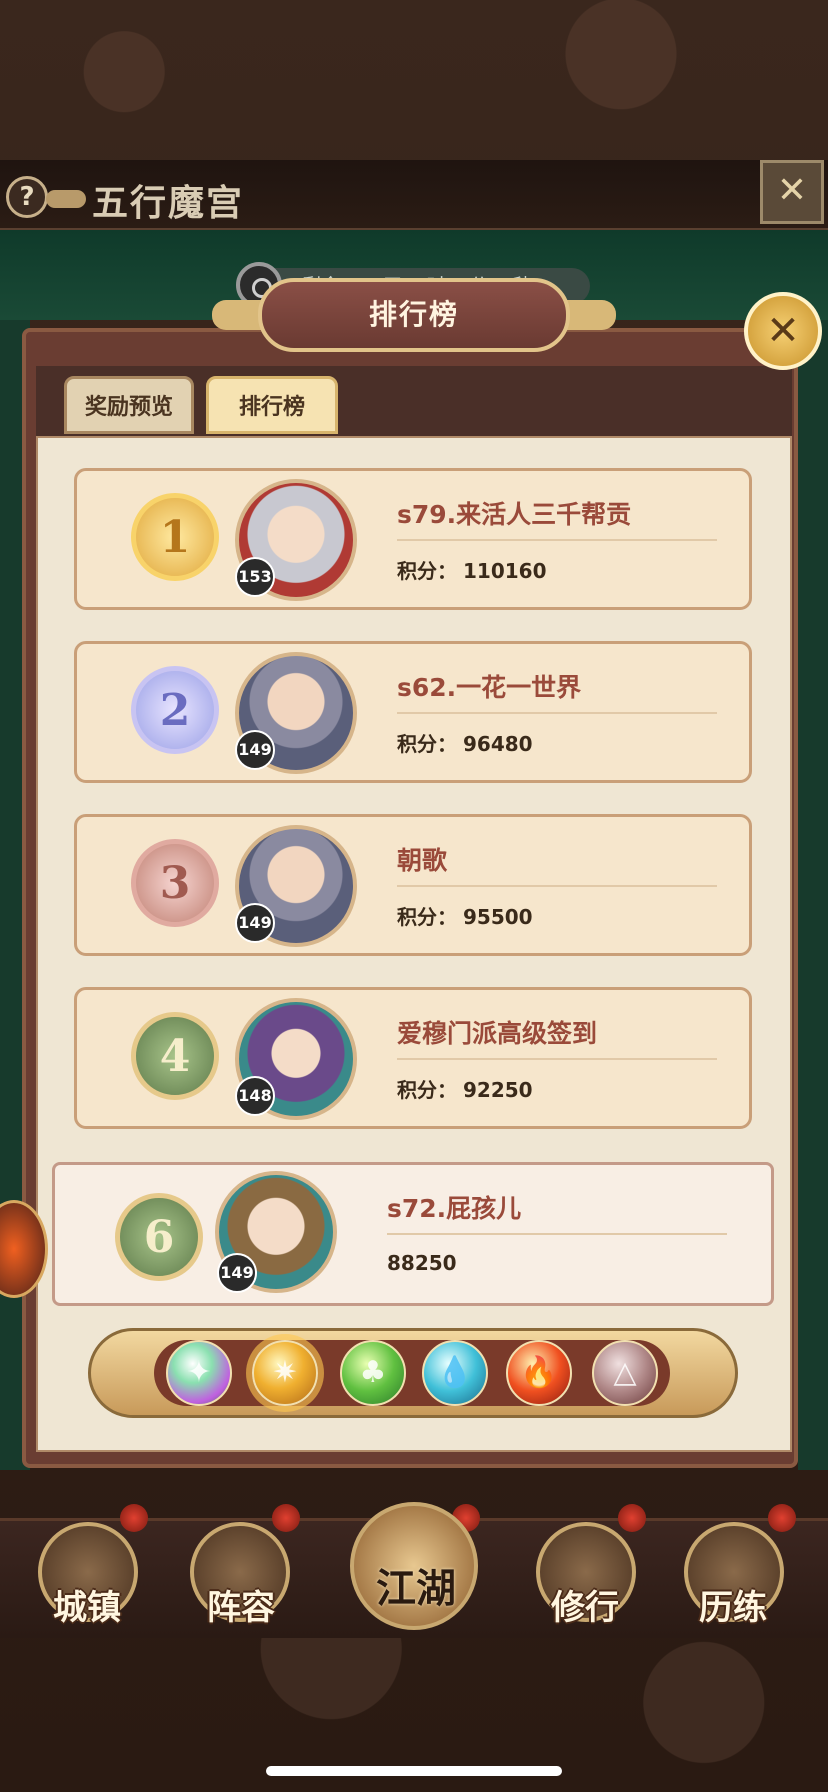  What do you see at coordinates (422, 1263) in the screenshot?
I see `player-score: 88250` at bounding box center [422, 1263].